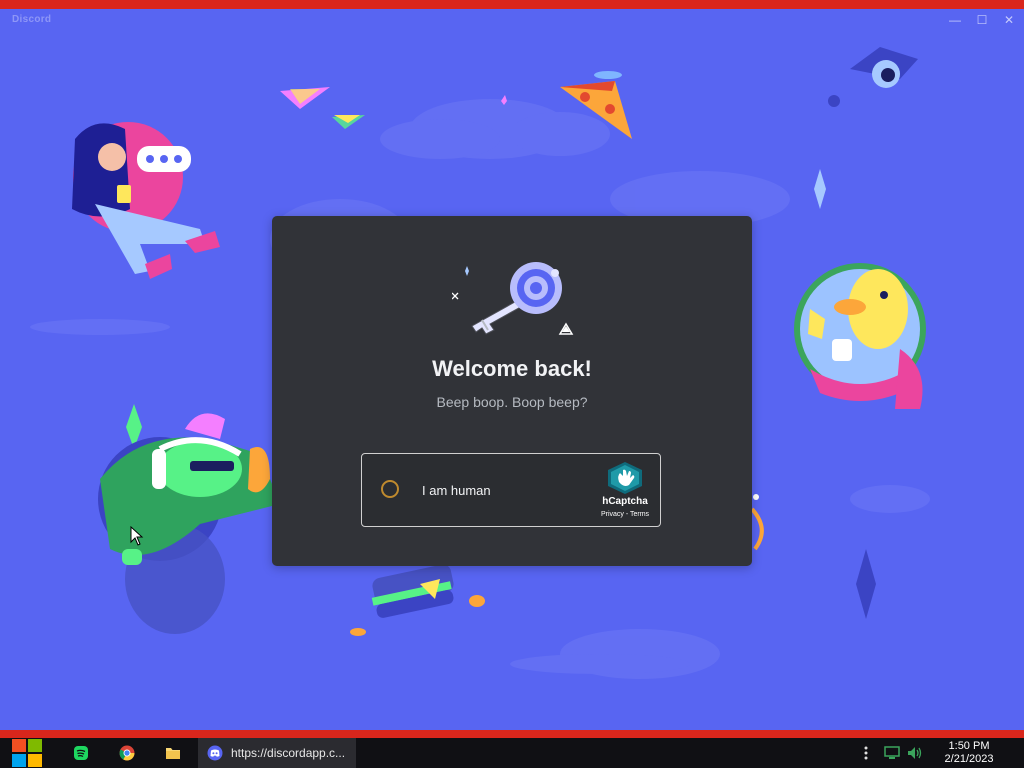 The width and height of the screenshot is (1024, 768). I want to click on volume-icon, so click(915, 753).